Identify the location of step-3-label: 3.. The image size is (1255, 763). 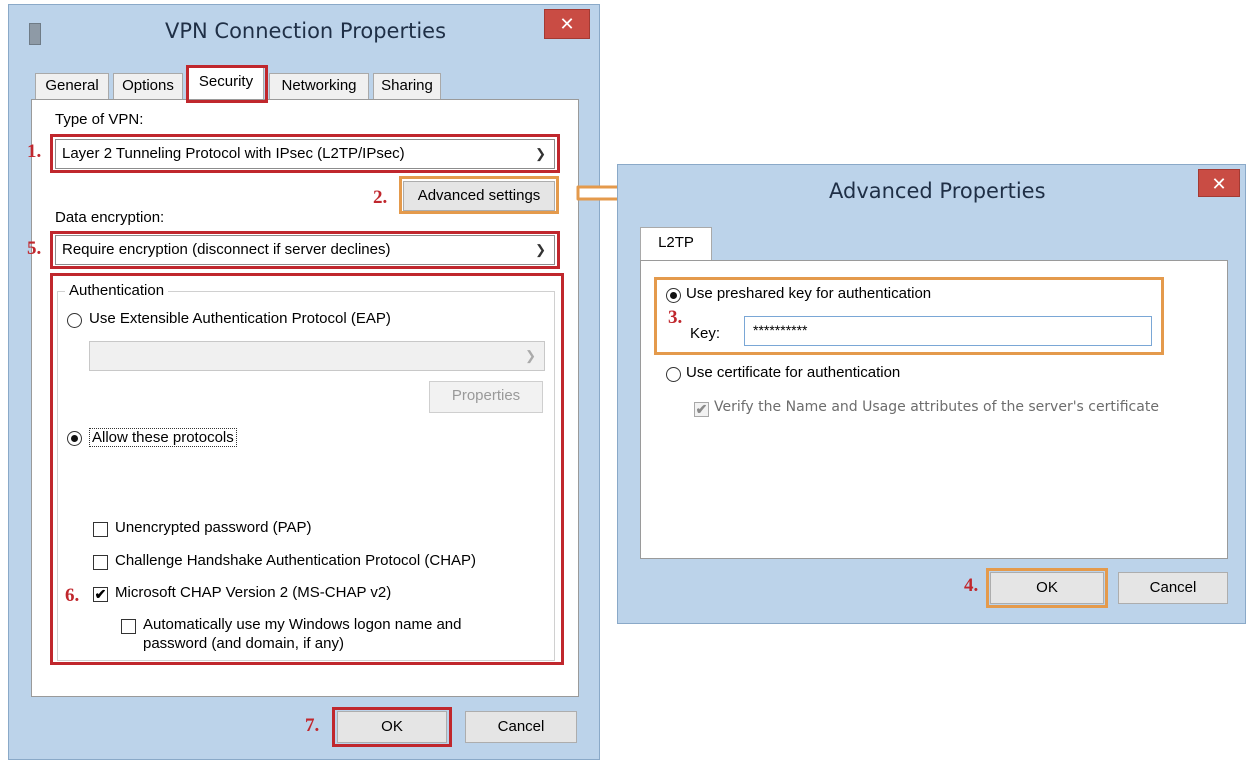
(675, 317).